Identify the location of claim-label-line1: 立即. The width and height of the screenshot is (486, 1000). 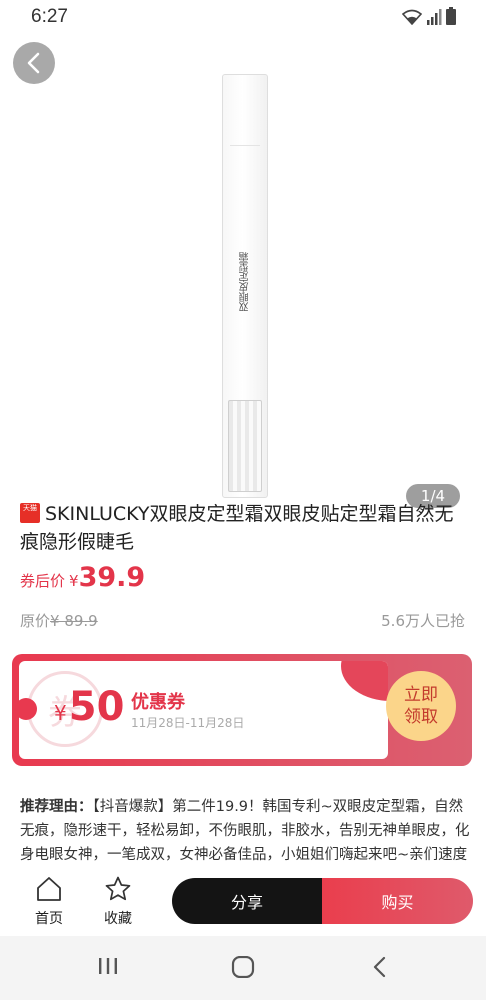
(421, 695).